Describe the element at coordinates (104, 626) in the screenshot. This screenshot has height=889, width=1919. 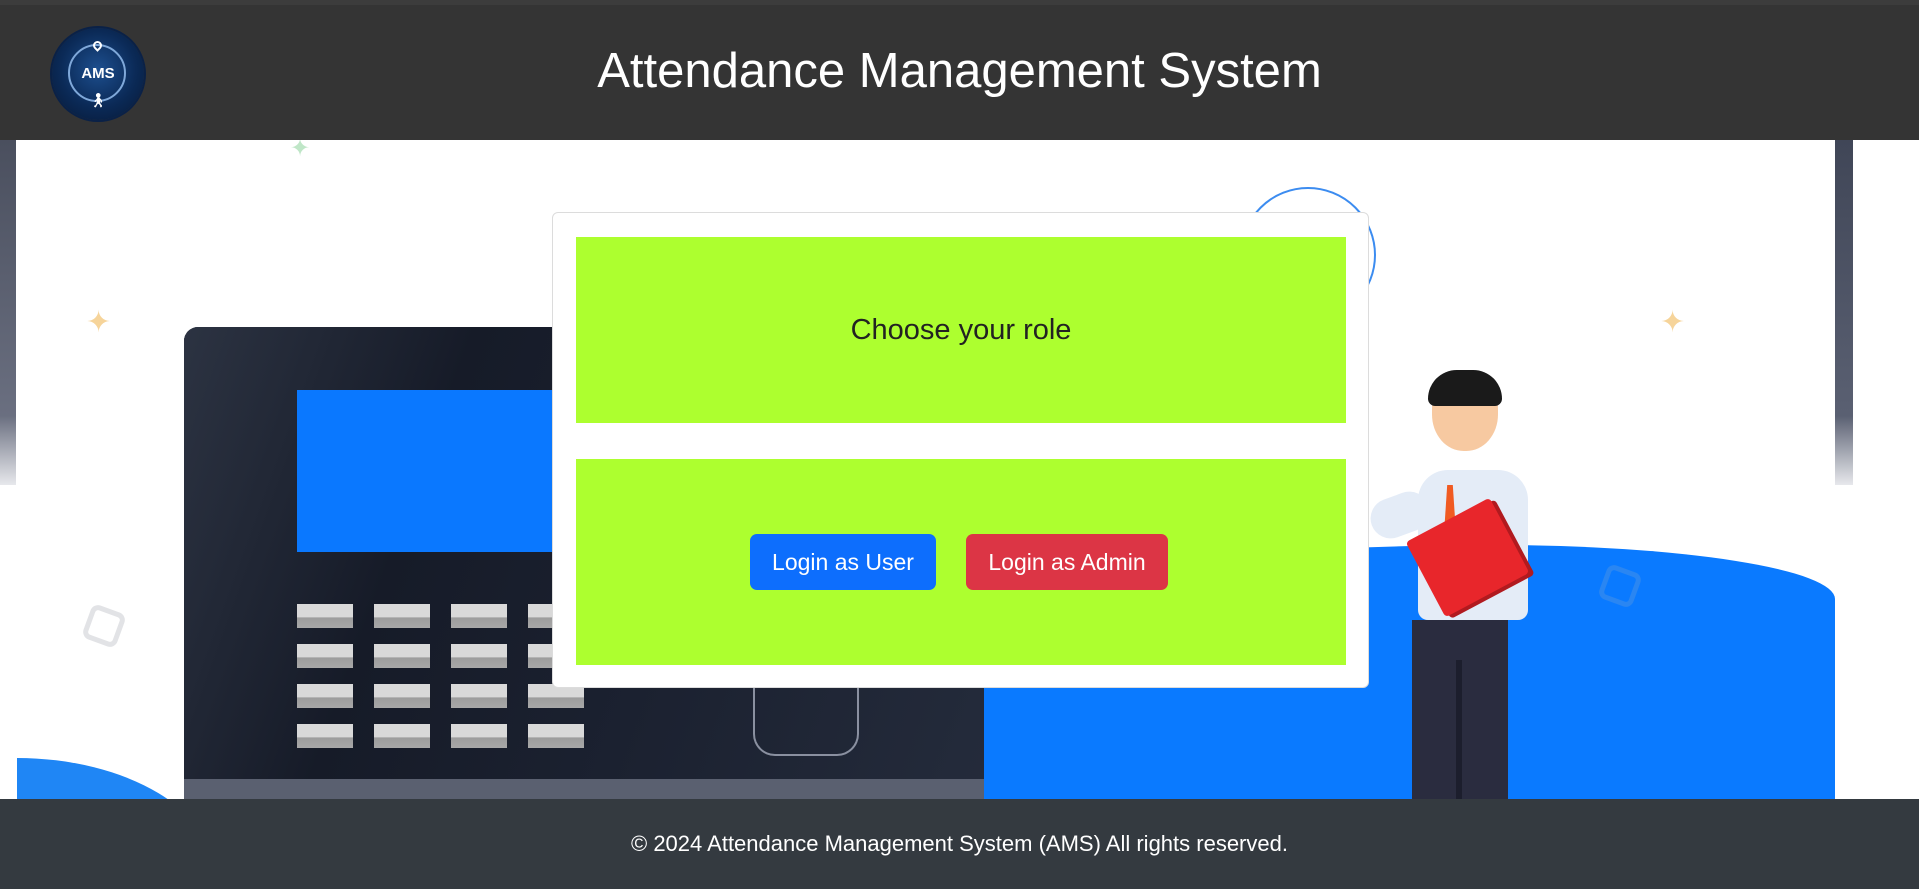
I see `diamond-decoration-icon` at that location.